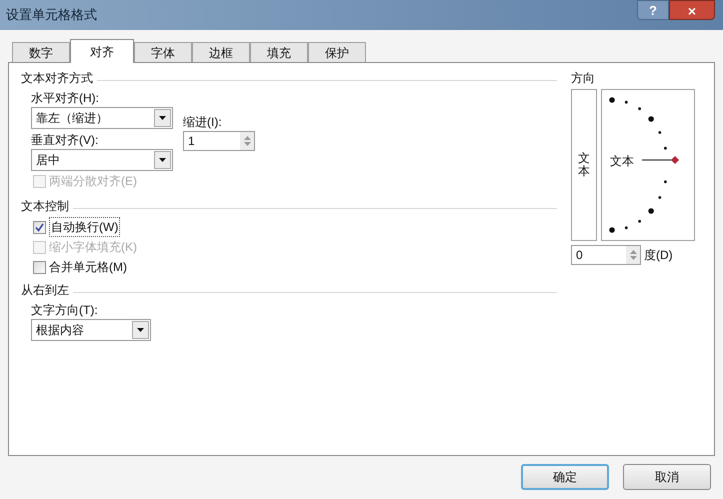 This screenshot has height=499, width=723. What do you see at coordinates (45, 206) in the screenshot?
I see `section-heading: 文本控制` at bounding box center [45, 206].